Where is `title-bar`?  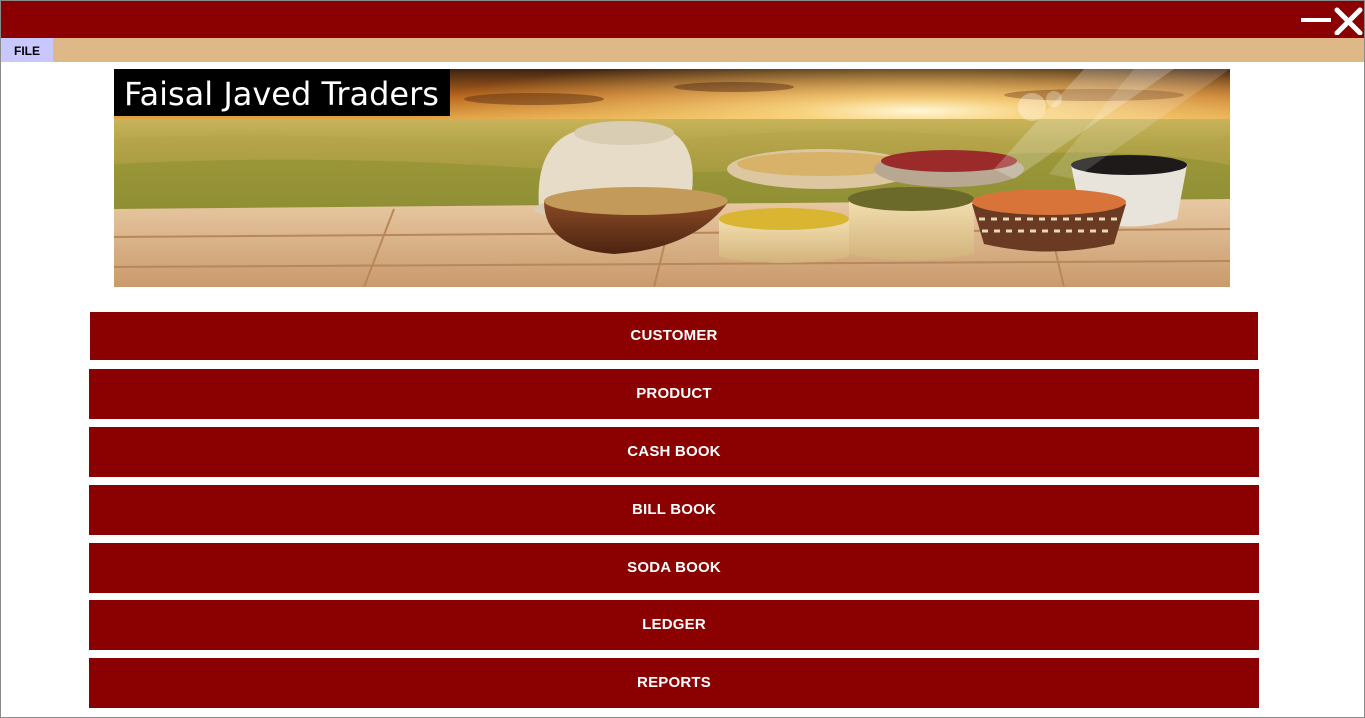 title-bar is located at coordinates (682, 19).